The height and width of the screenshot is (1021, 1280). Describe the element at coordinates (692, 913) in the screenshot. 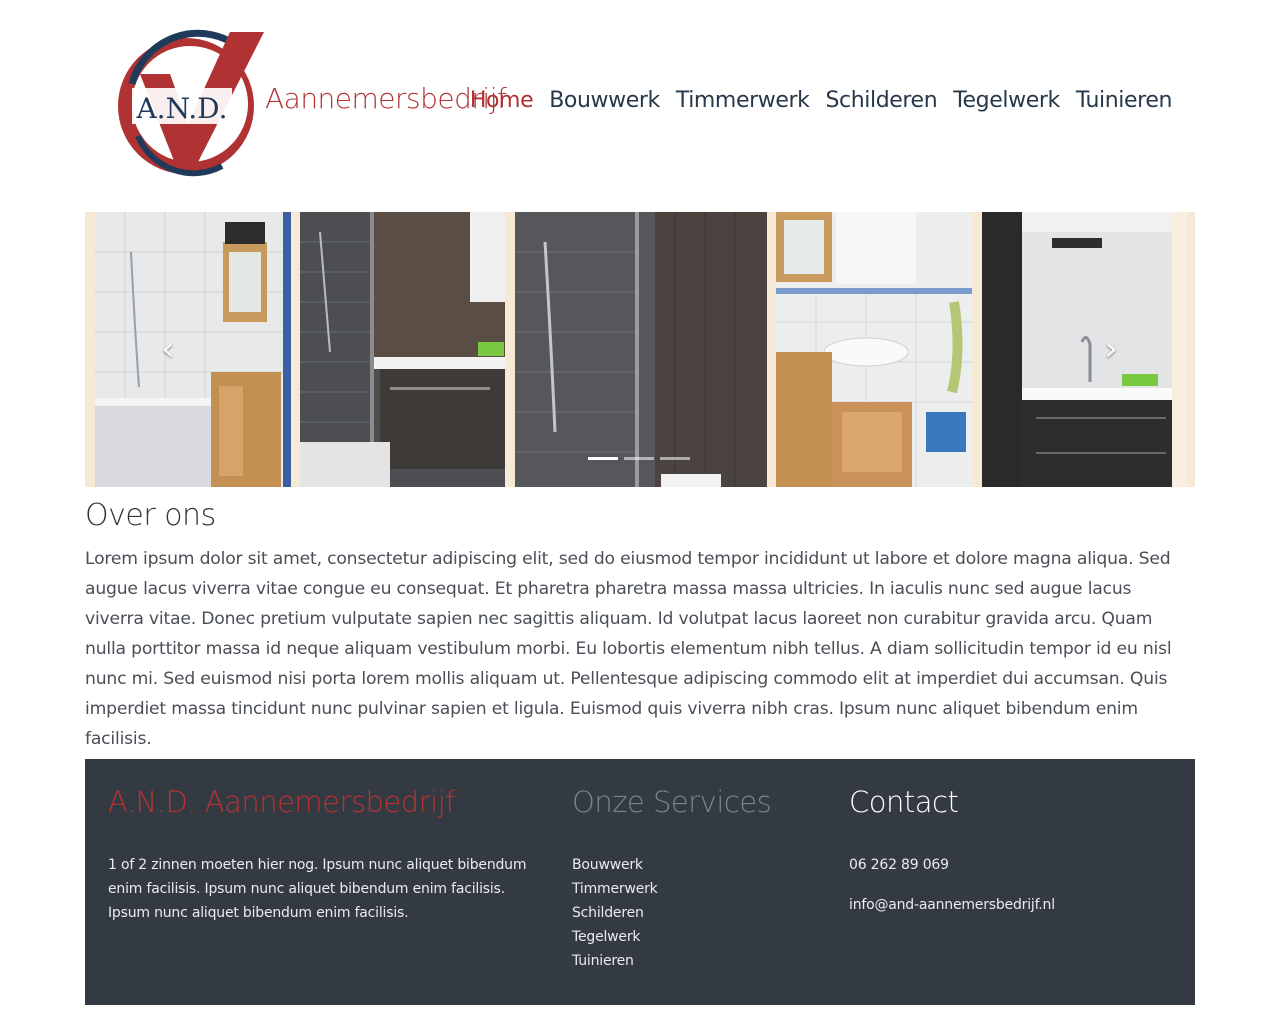

I see `footer-service-item: Schilderen` at that location.